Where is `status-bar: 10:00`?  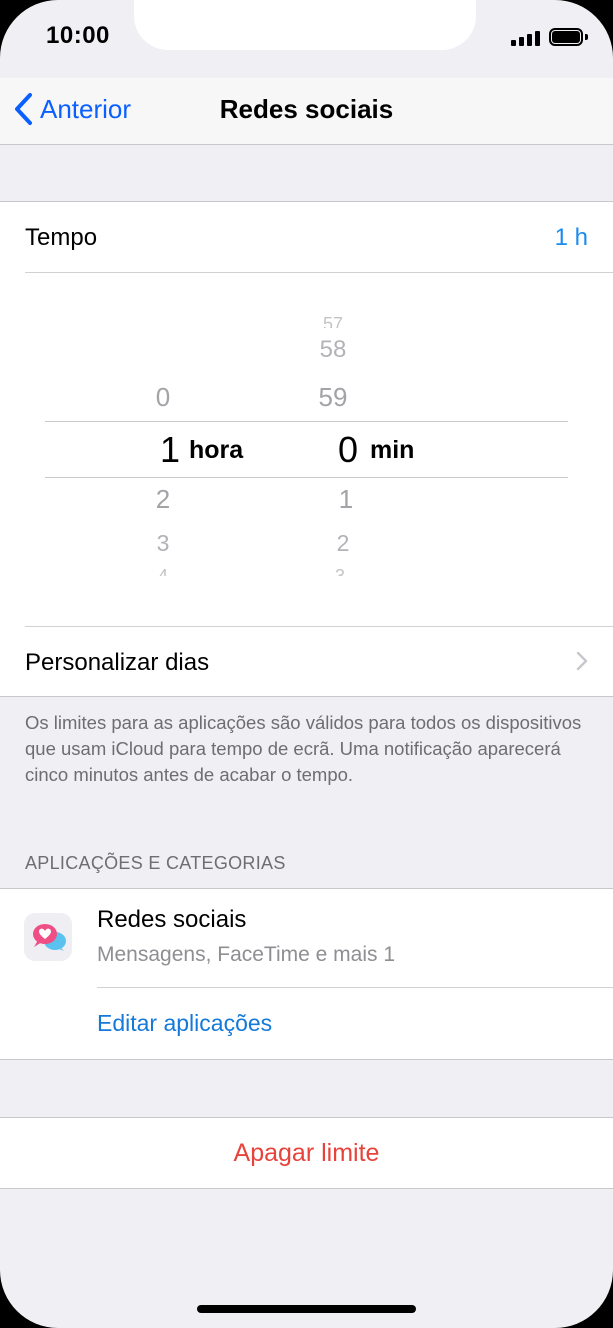 status-bar: 10:00 is located at coordinates (306, 39).